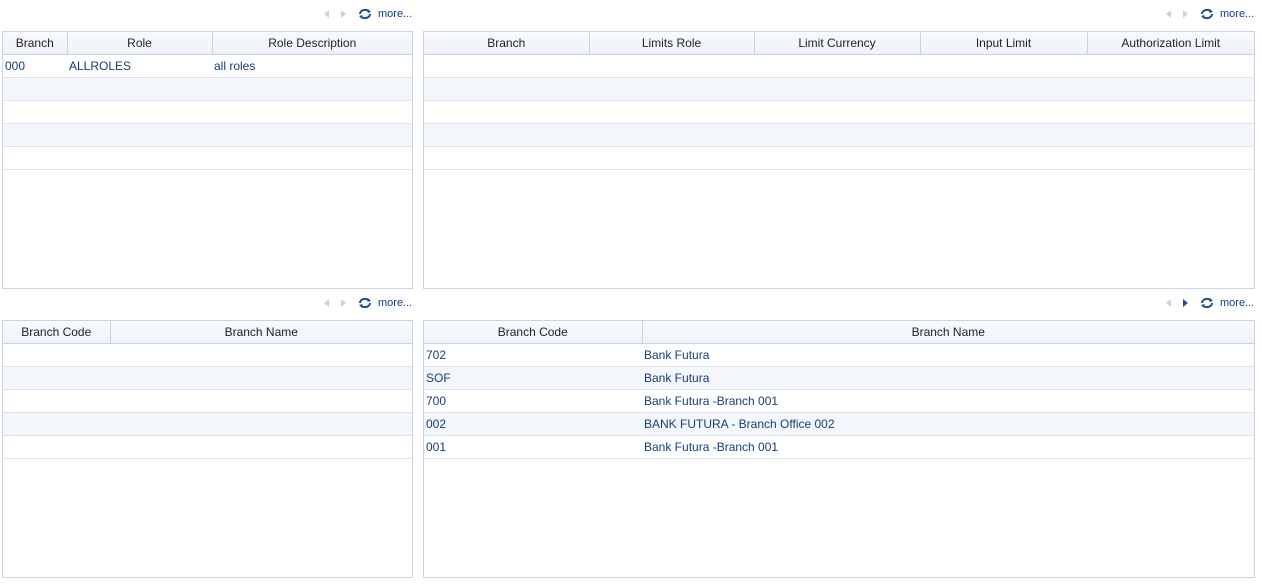 This screenshot has width=1262, height=585. I want to click on column-header-role-description: Role Description, so click(312, 43).